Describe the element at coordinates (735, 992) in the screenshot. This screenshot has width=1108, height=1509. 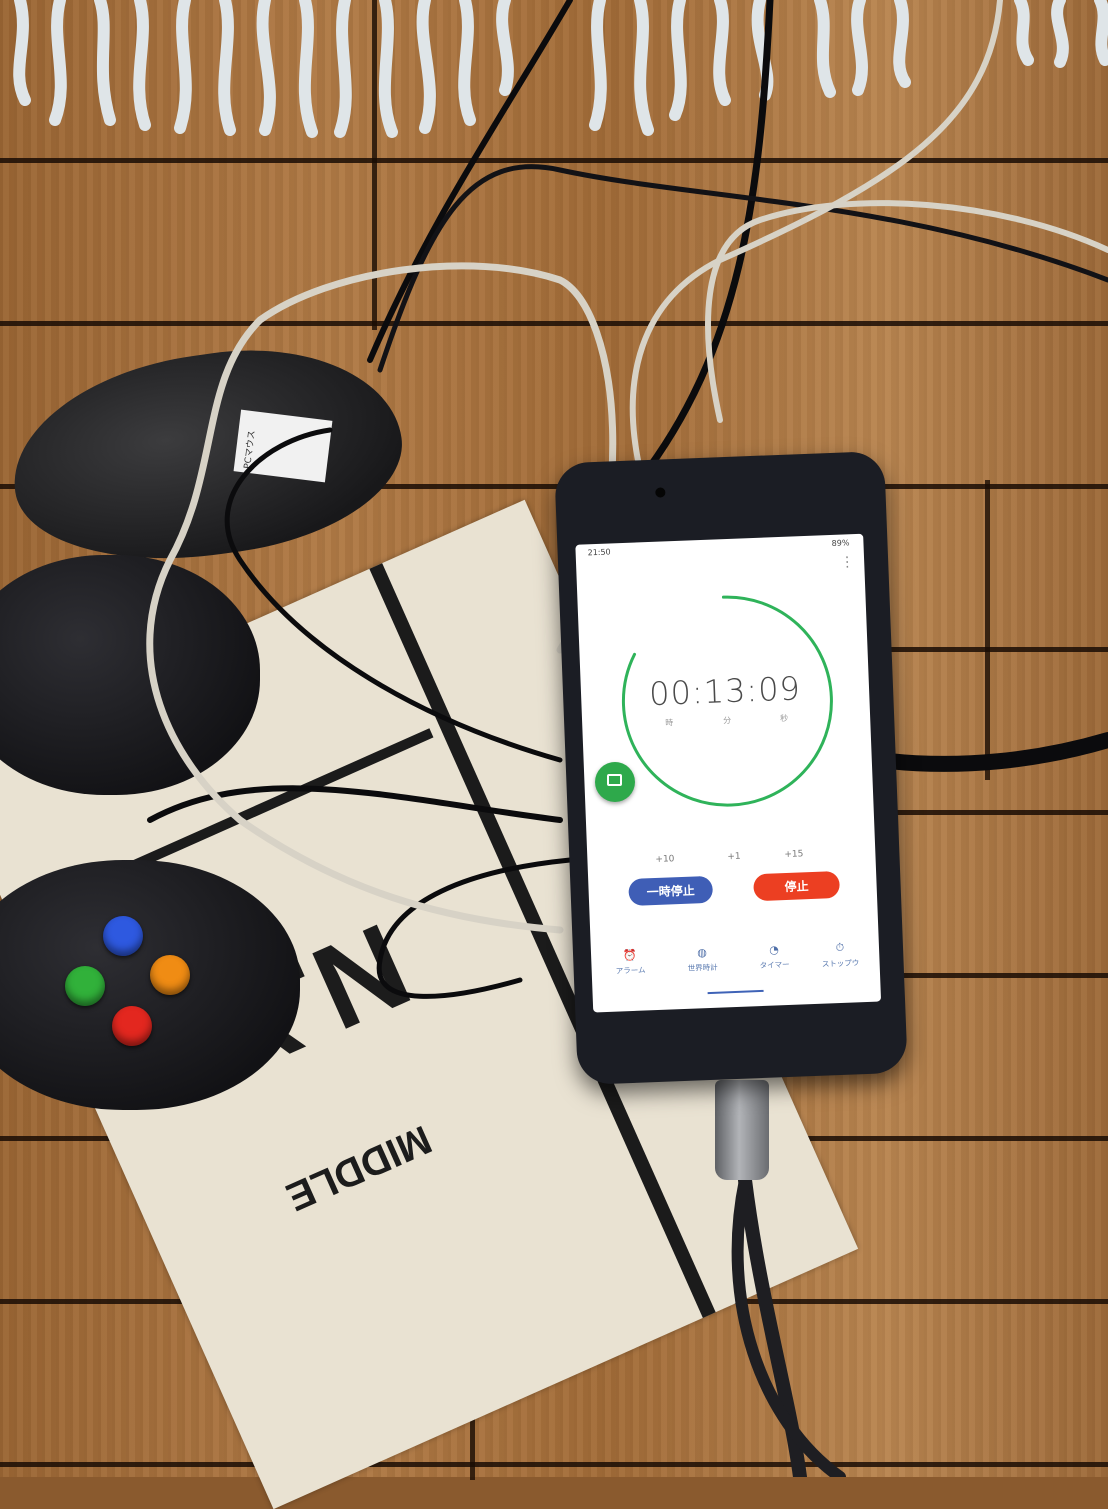
I see `active-tab-indicator` at that location.